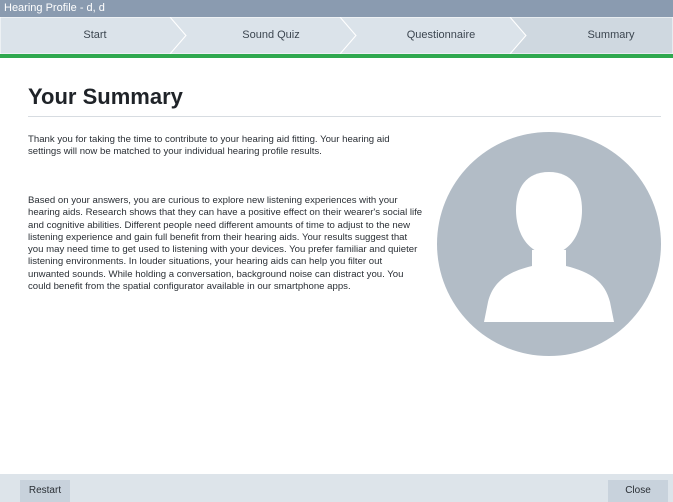 This screenshot has height=502, width=673. I want to click on user-silhouette-icon, so click(549, 244).